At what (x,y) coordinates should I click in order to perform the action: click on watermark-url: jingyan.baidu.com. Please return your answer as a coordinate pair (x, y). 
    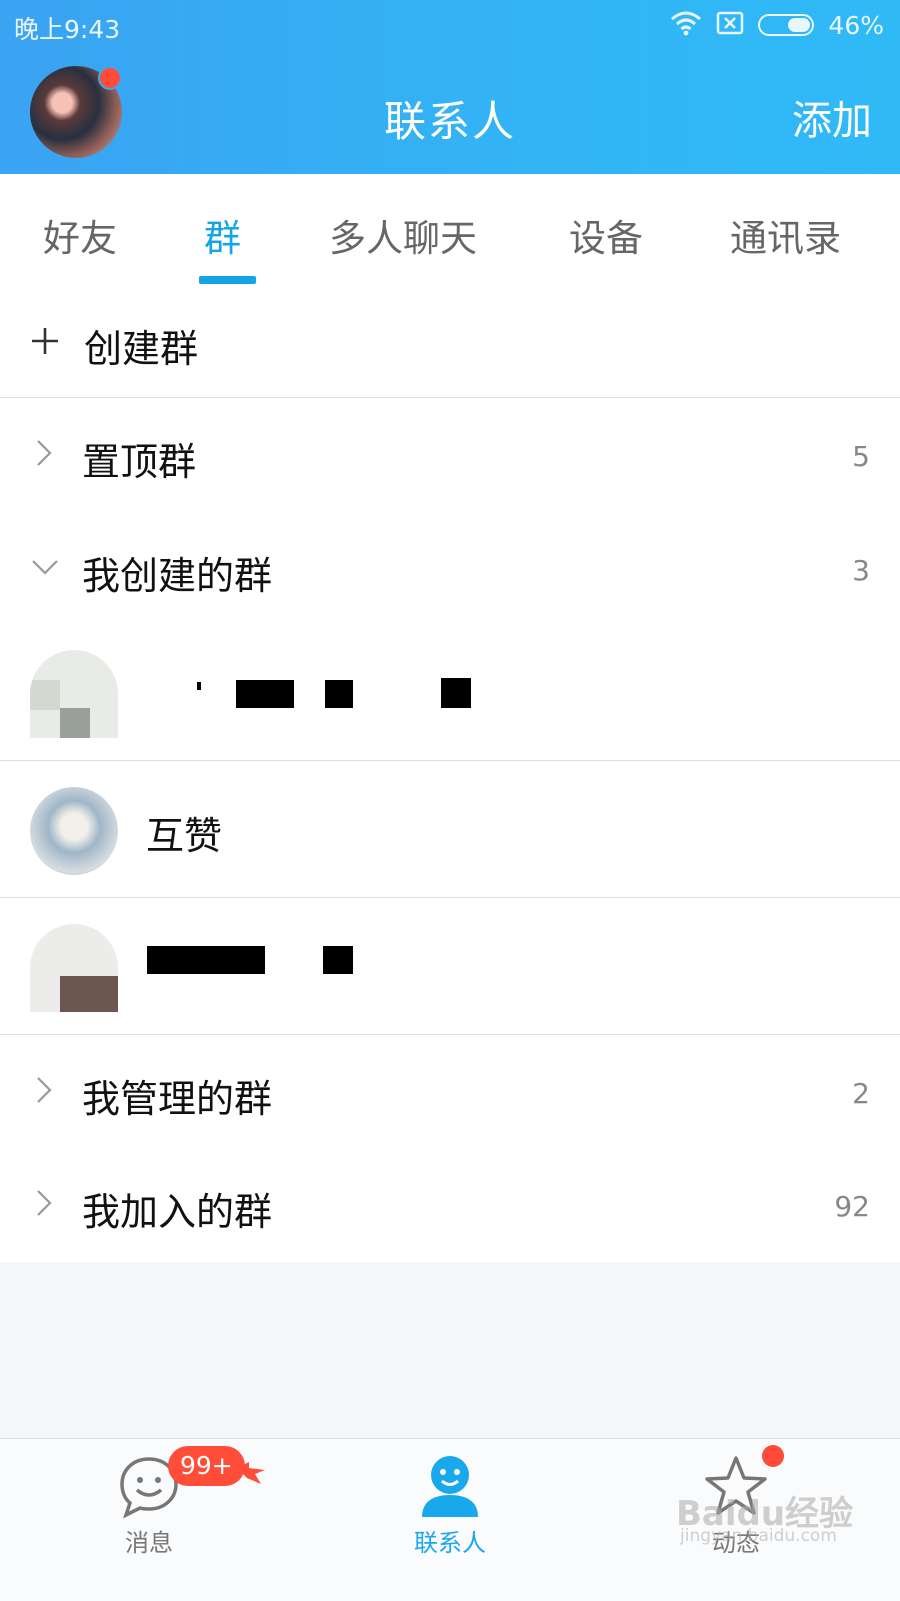
    Looking at the image, I should click on (758, 1536).